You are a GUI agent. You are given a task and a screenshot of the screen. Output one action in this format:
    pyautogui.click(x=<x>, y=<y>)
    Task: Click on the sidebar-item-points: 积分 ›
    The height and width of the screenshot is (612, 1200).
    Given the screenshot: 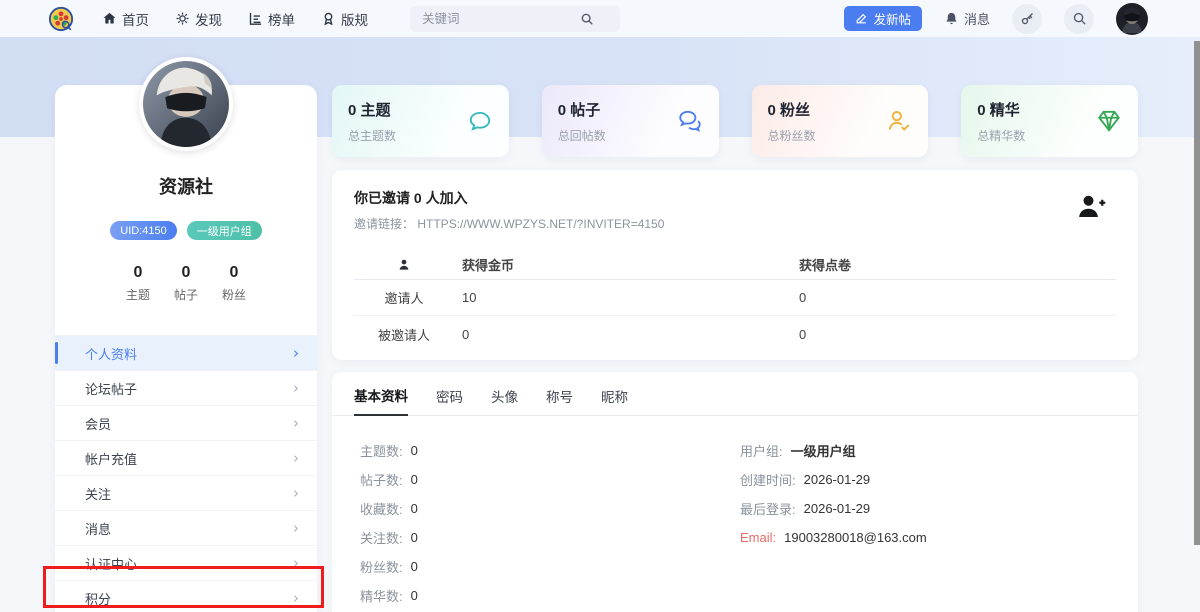 What is the action you would take?
    pyautogui.click(x=186, y=596)
    